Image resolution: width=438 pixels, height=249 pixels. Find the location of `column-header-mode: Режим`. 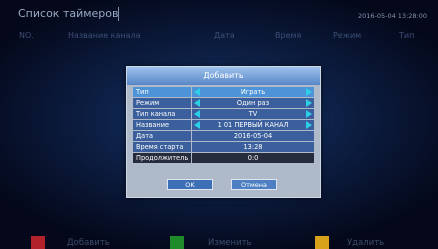

column-header-mode: Режим is located at coordinates (347, 35).